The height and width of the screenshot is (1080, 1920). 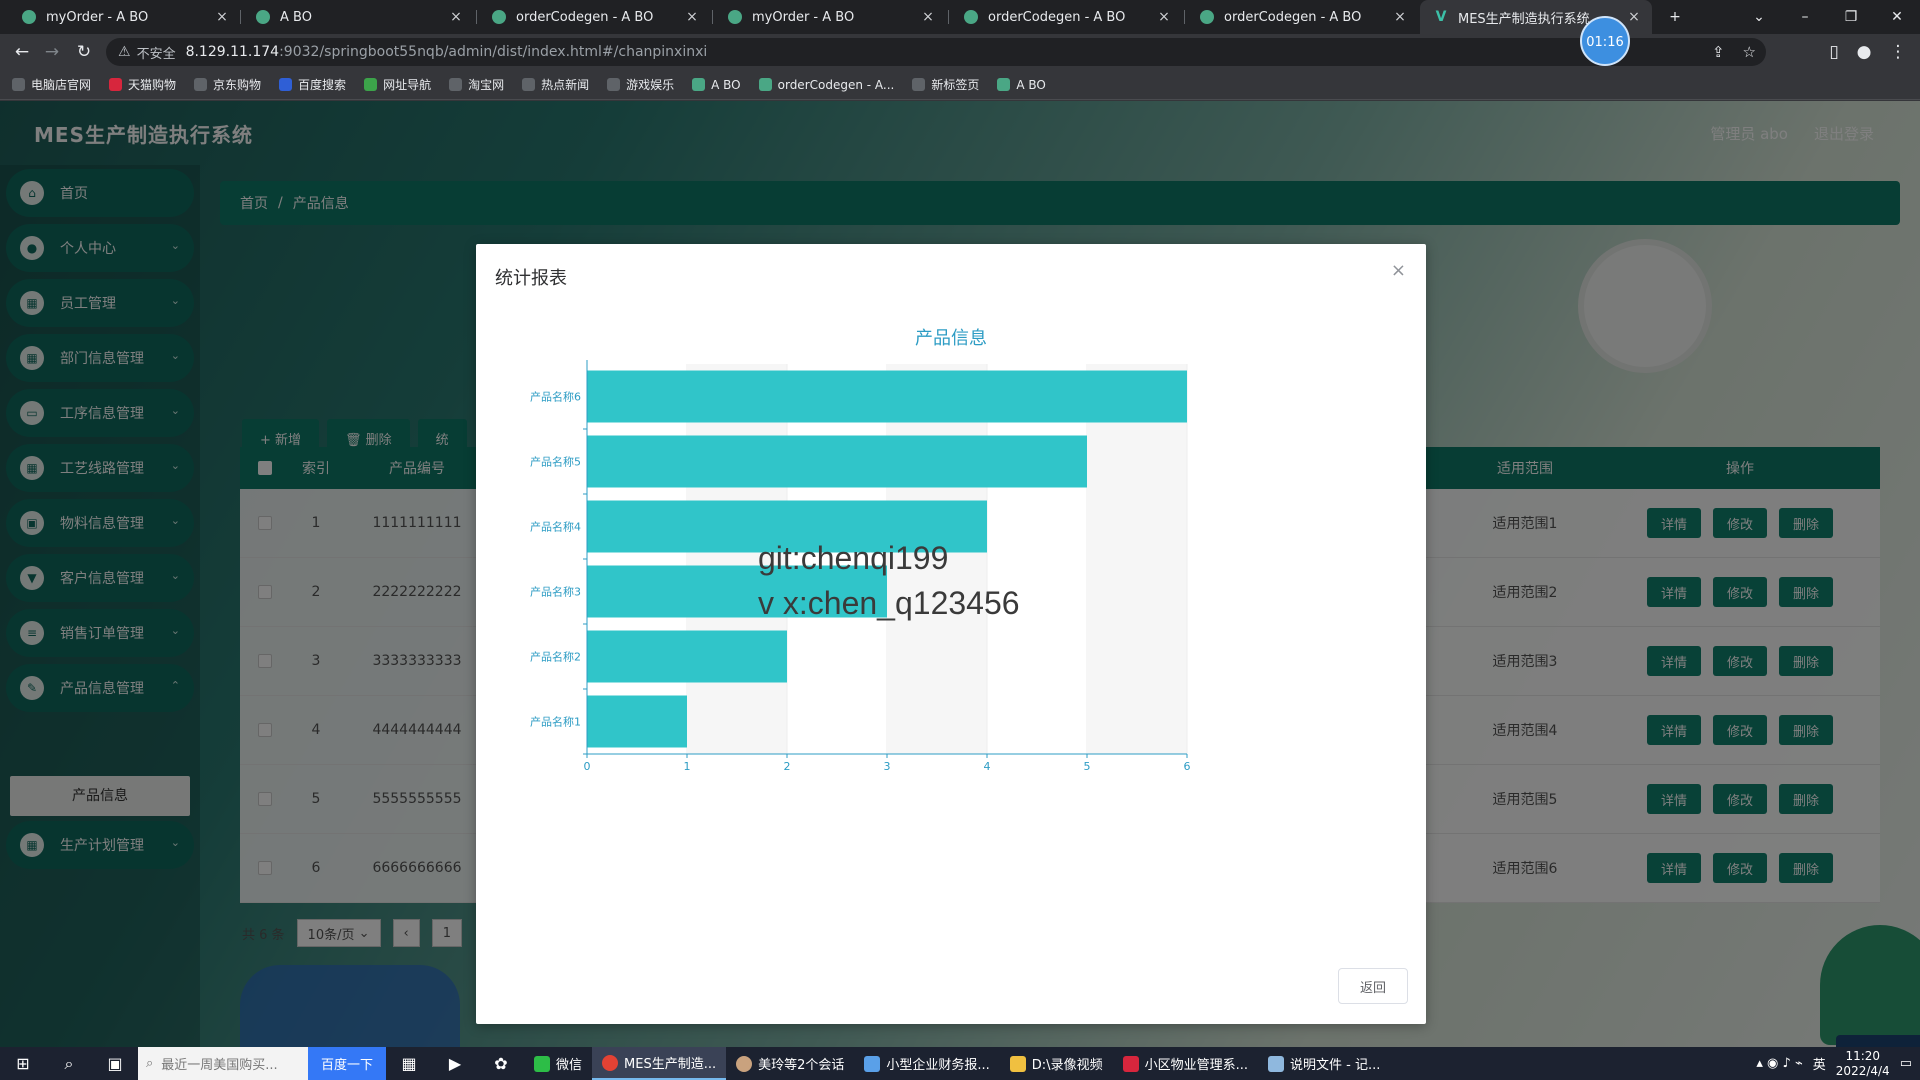 I want to click on taskbar-app-chat: 美玲等2个会话, so click(x=790, y=1063).